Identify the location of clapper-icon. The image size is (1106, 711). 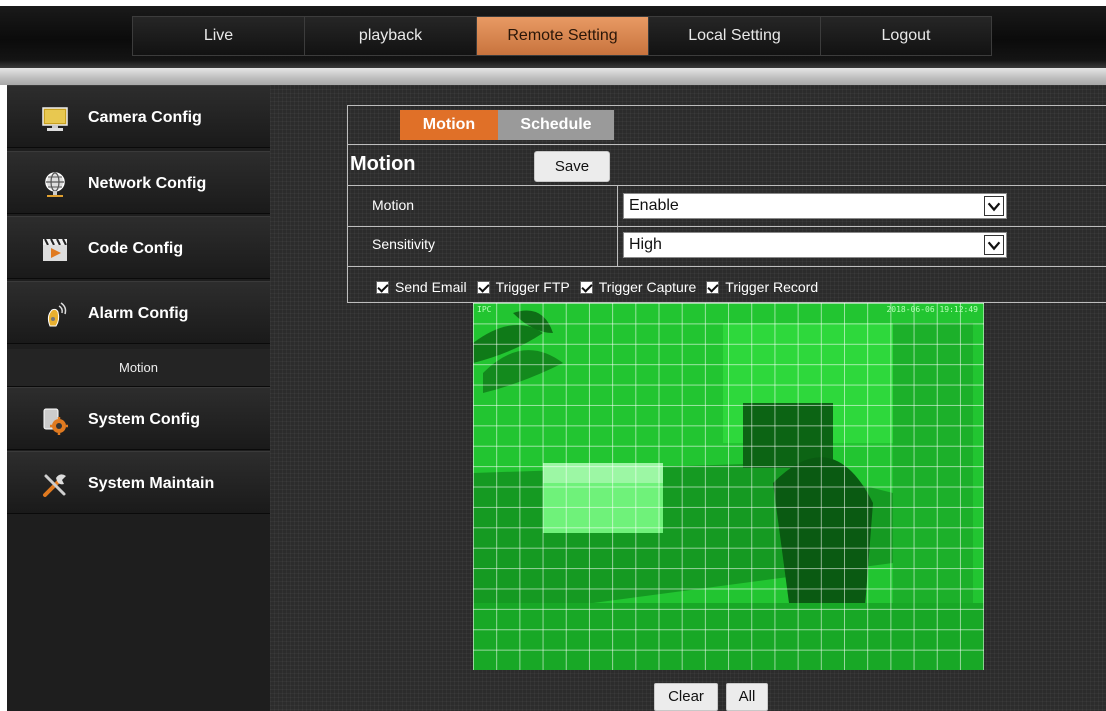
(55, 249).